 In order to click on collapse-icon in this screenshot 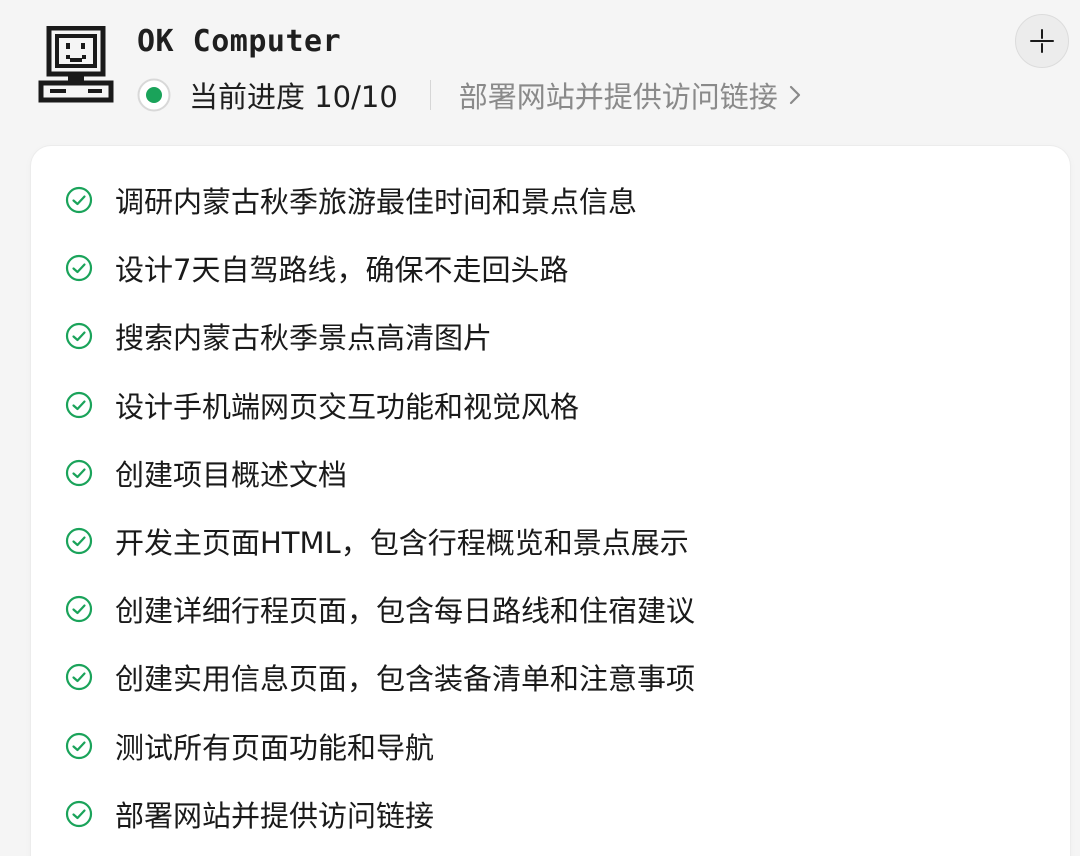, I will do `click(1042, 41)`.